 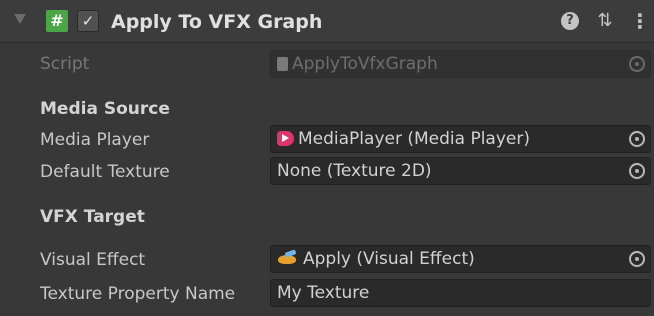 I want to click on visual-effect-field: Apply (Visual Effect), so click(x=460, y=259).